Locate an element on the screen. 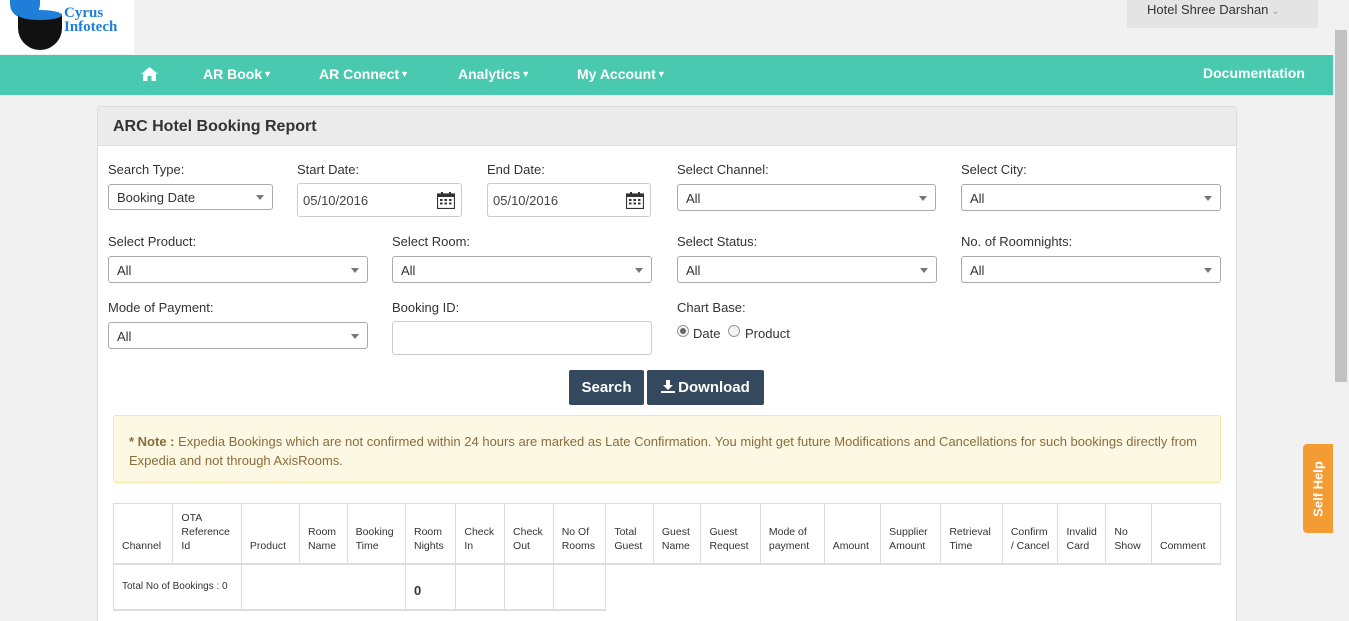 This screenshot has width=1349, height=621. nav-ar-connect-label: AR Connect is located at coordinates (359, 74).